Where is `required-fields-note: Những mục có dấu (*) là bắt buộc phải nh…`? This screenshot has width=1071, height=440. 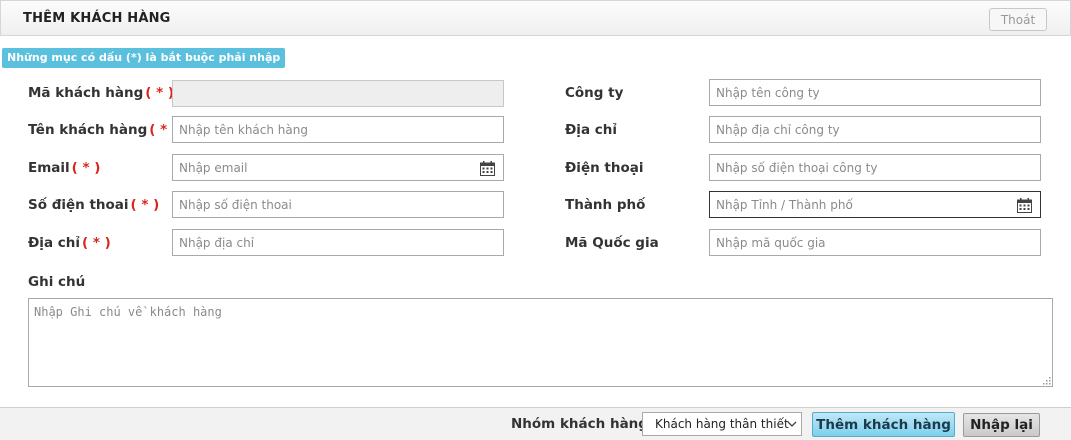
required-fields-note: Những mục có dấu (*) là bắt buộc phải nh… is located at coordinates (144, 58).